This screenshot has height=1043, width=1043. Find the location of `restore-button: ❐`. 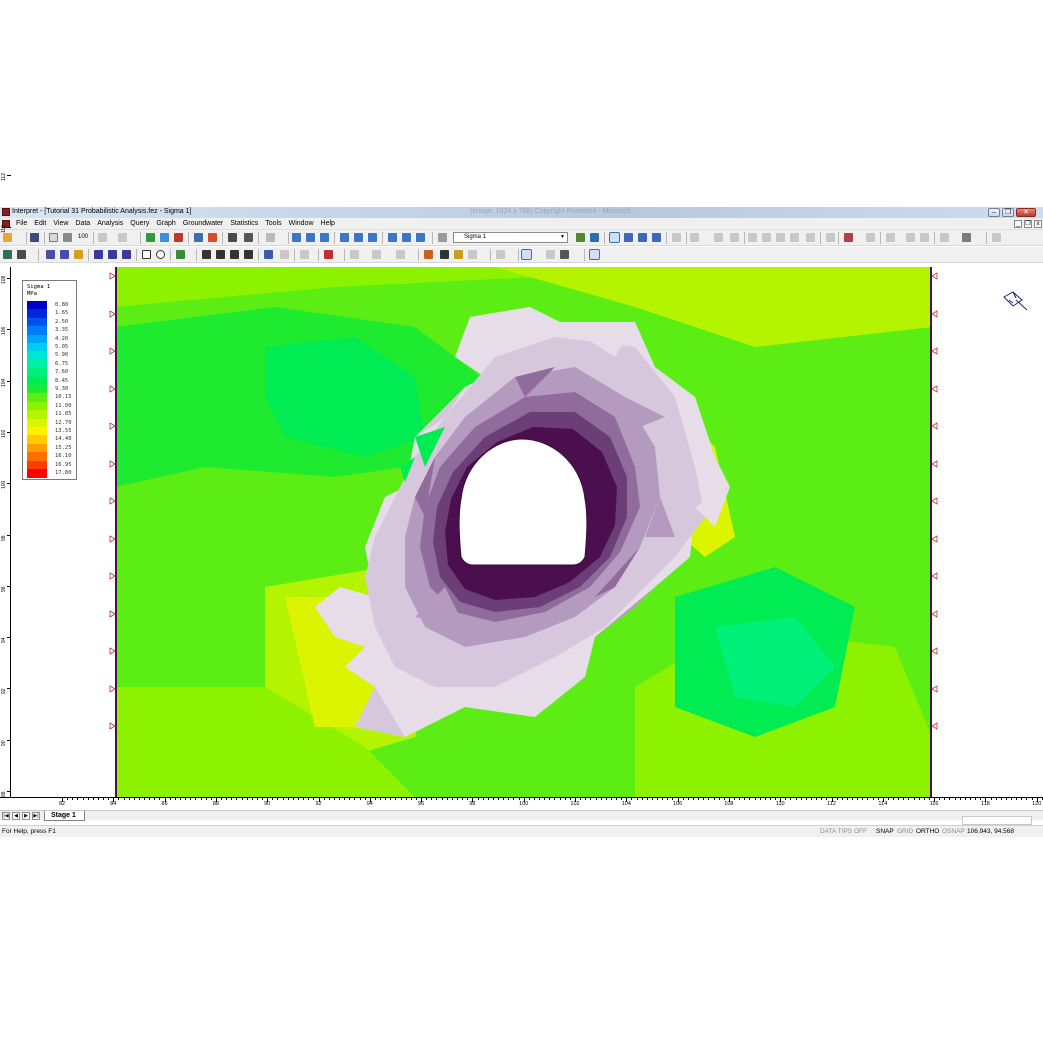

restore-button: ❐ is located at coordinates (1008, 212).